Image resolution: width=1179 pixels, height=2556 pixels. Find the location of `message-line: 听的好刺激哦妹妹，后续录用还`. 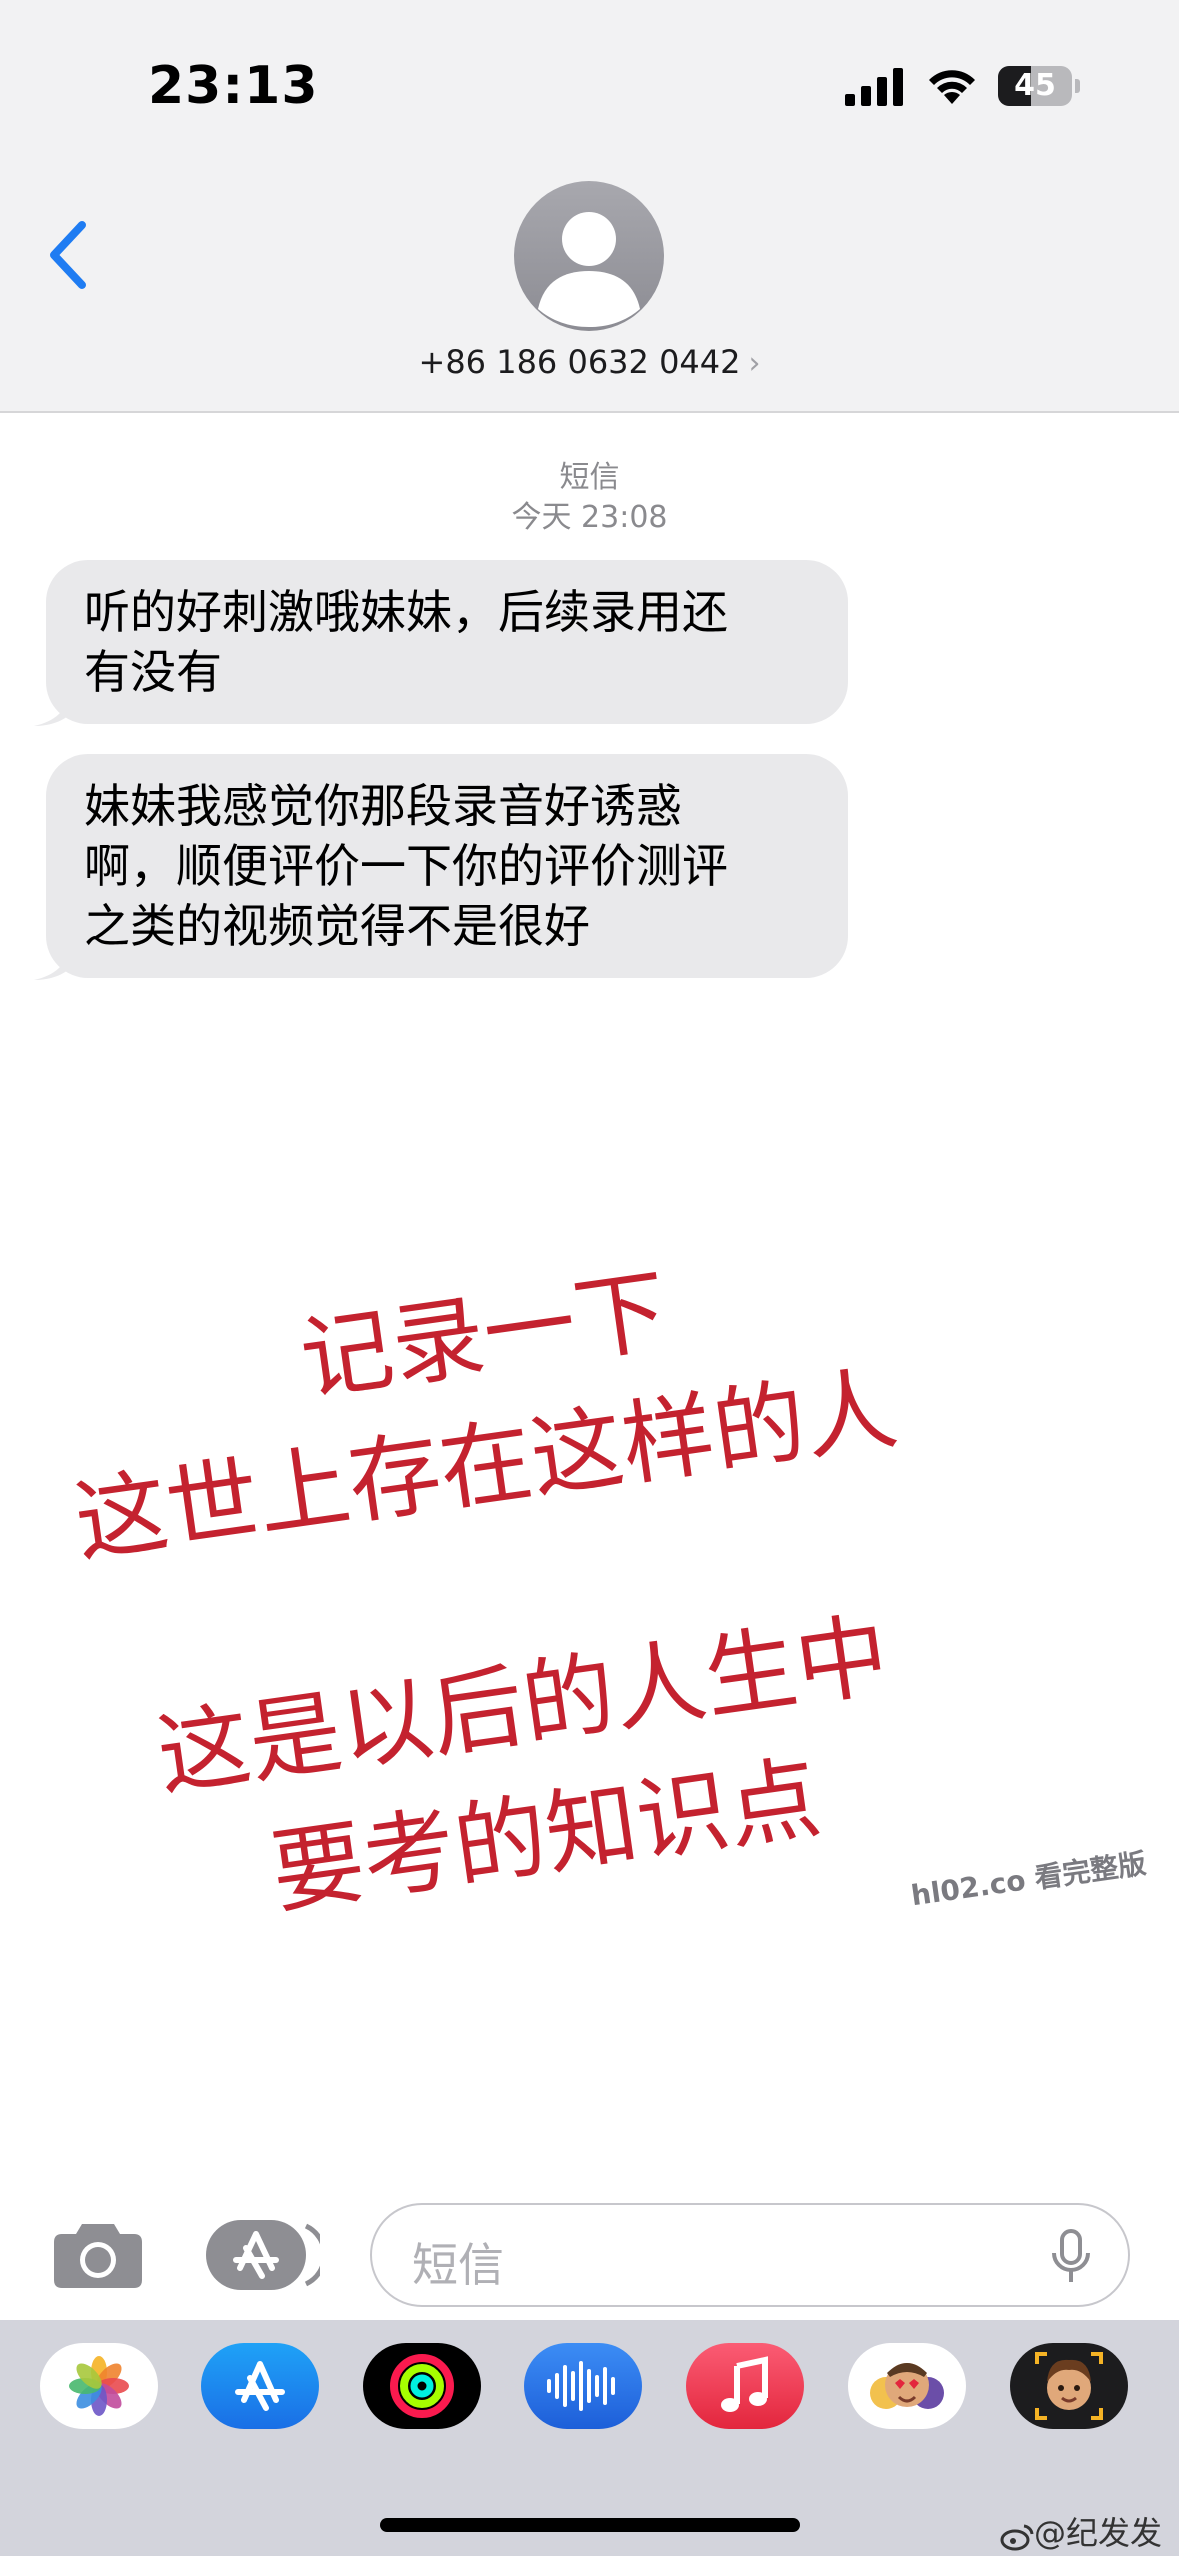

message-line: 听的好刺激哦妹妹，后续录用还 is located at coordinates (406, 612).